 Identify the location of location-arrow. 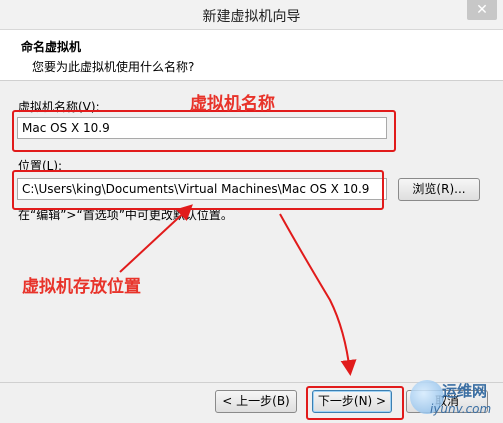
(156, 238).